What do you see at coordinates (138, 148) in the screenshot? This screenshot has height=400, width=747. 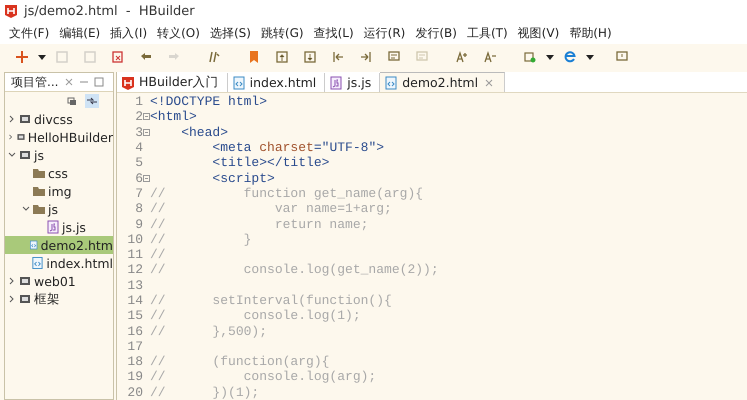 I see `line-number: 4` at bounding box center [138, 148].